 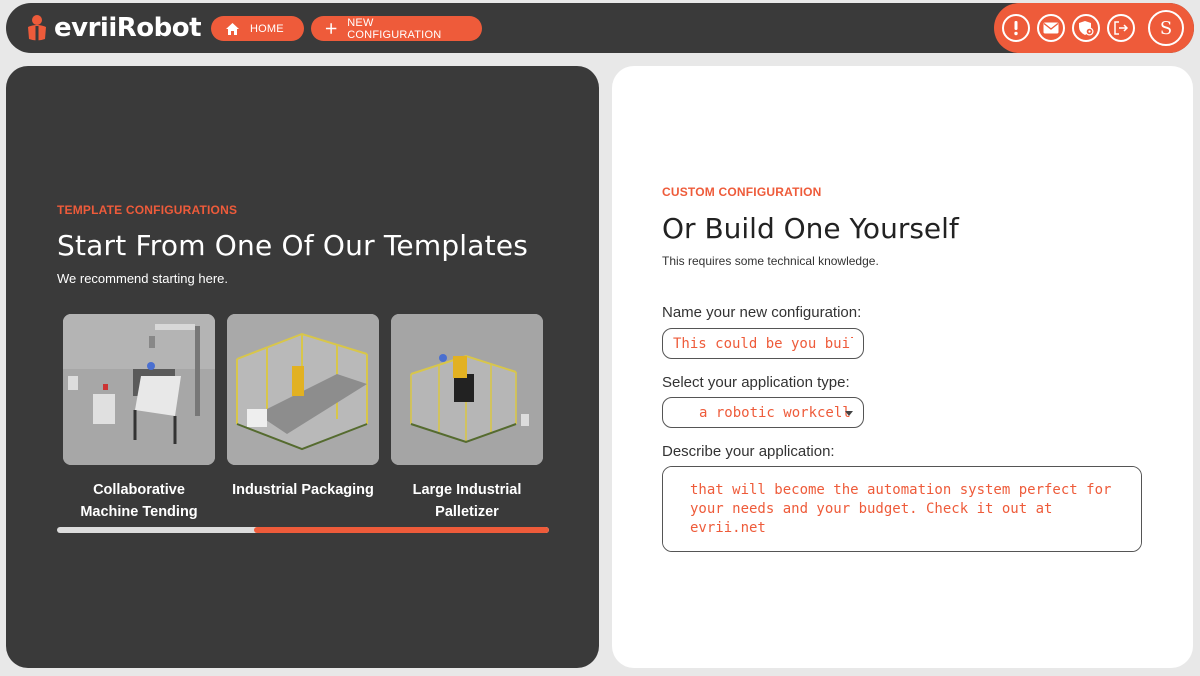 What do you see at coordinates (849, 413) in the screenshot?
I see `chevron-down-icon` at bounding box center [849, 413].